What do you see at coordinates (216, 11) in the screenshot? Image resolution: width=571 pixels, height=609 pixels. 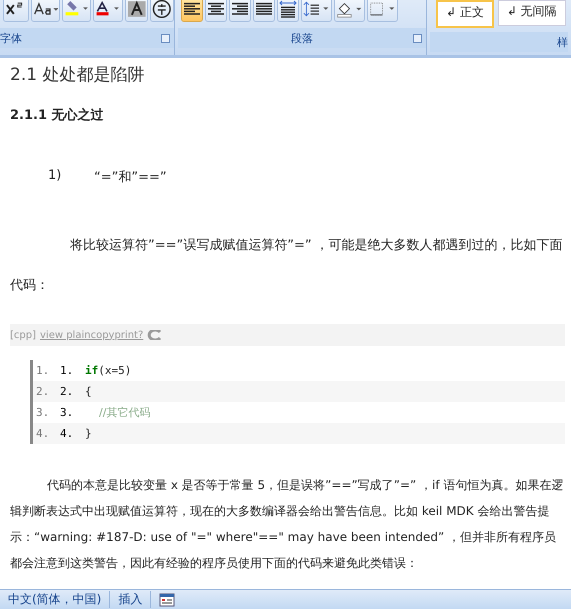 I see `center-icon` at bounding box center [216, 11].